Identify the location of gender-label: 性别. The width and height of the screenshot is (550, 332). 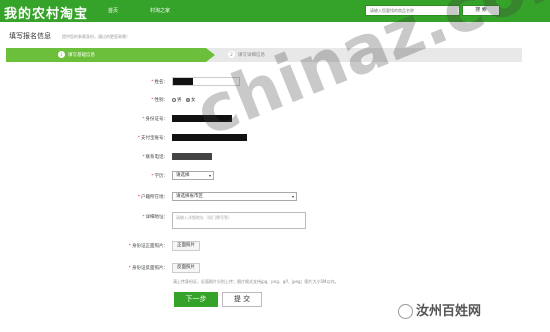
(159, 100).